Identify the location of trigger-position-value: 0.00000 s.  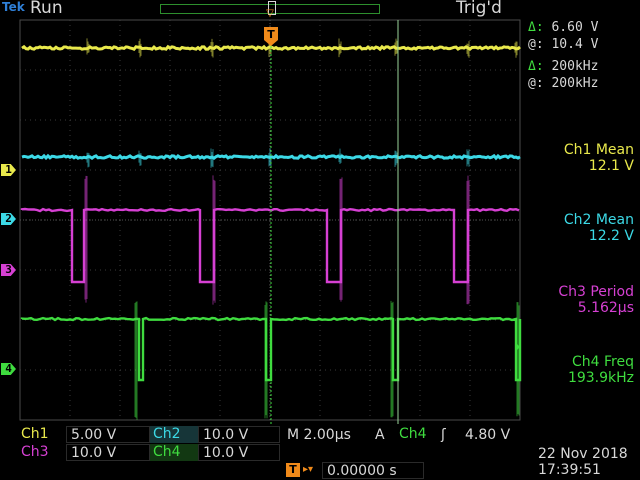
(373, 470).